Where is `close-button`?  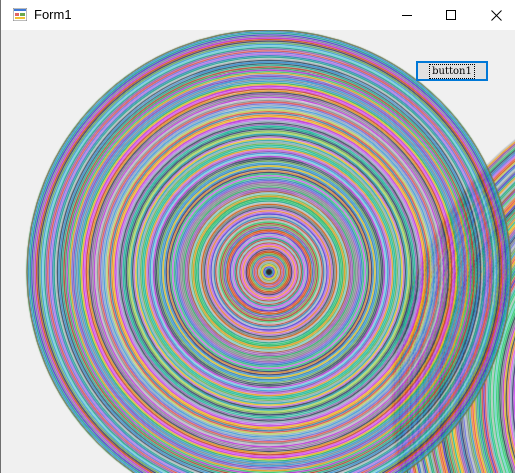 close-button is located at coordinates (494, 15).